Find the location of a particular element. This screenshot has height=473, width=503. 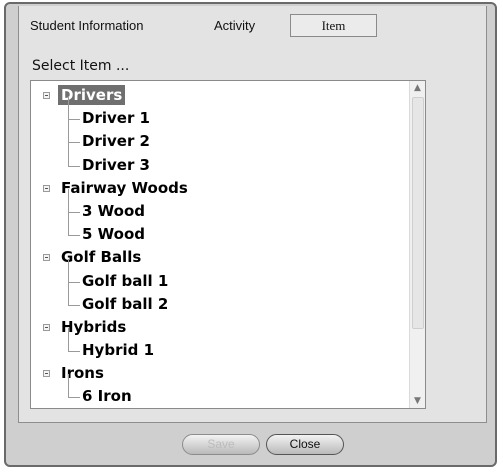

tree-category-label: Hybrids is located at coordinates (94, 326).